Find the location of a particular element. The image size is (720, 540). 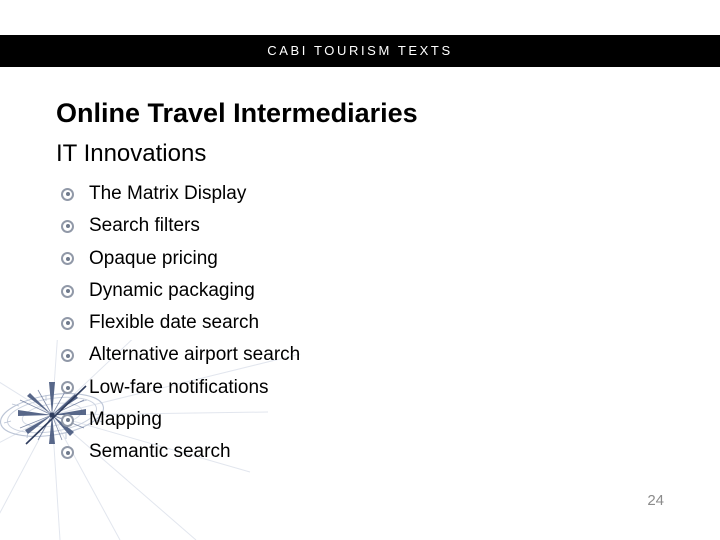

list-item: Alternative airport search is located at coordinates (336, 355).